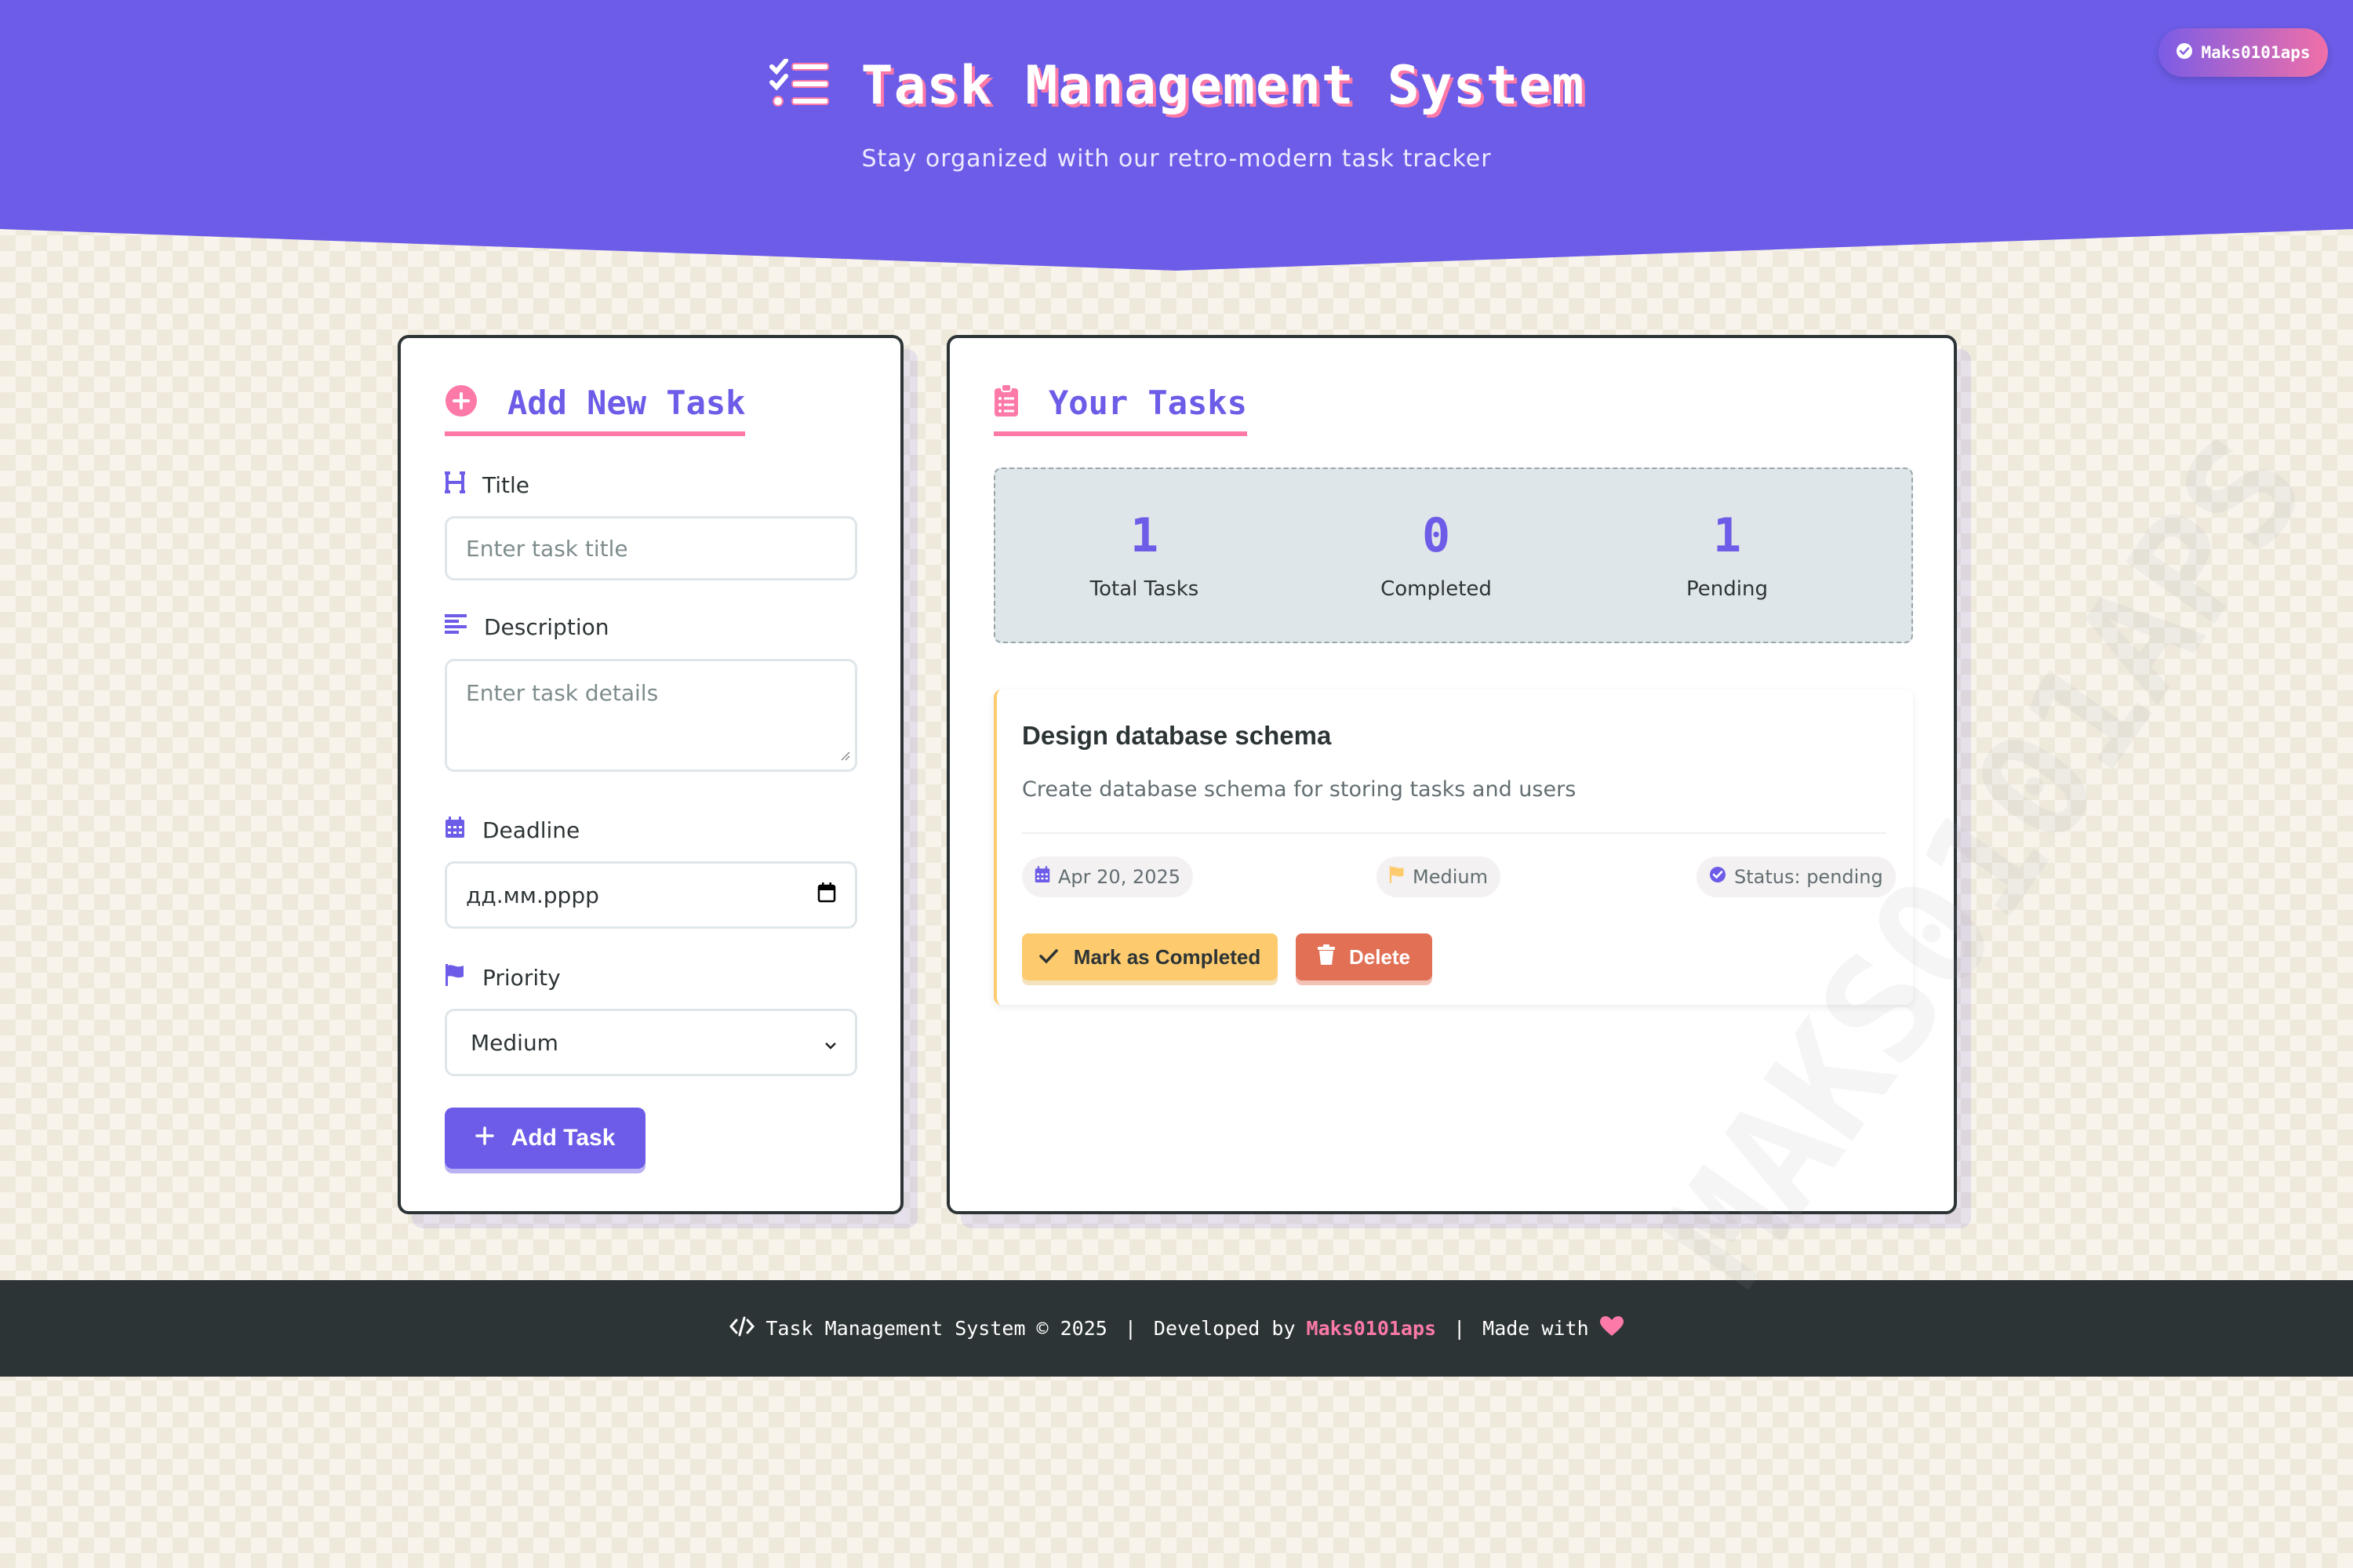 The image size is (2353, 1568). I want to click on task-status-chip: Status: pending, so click(1796, 877).